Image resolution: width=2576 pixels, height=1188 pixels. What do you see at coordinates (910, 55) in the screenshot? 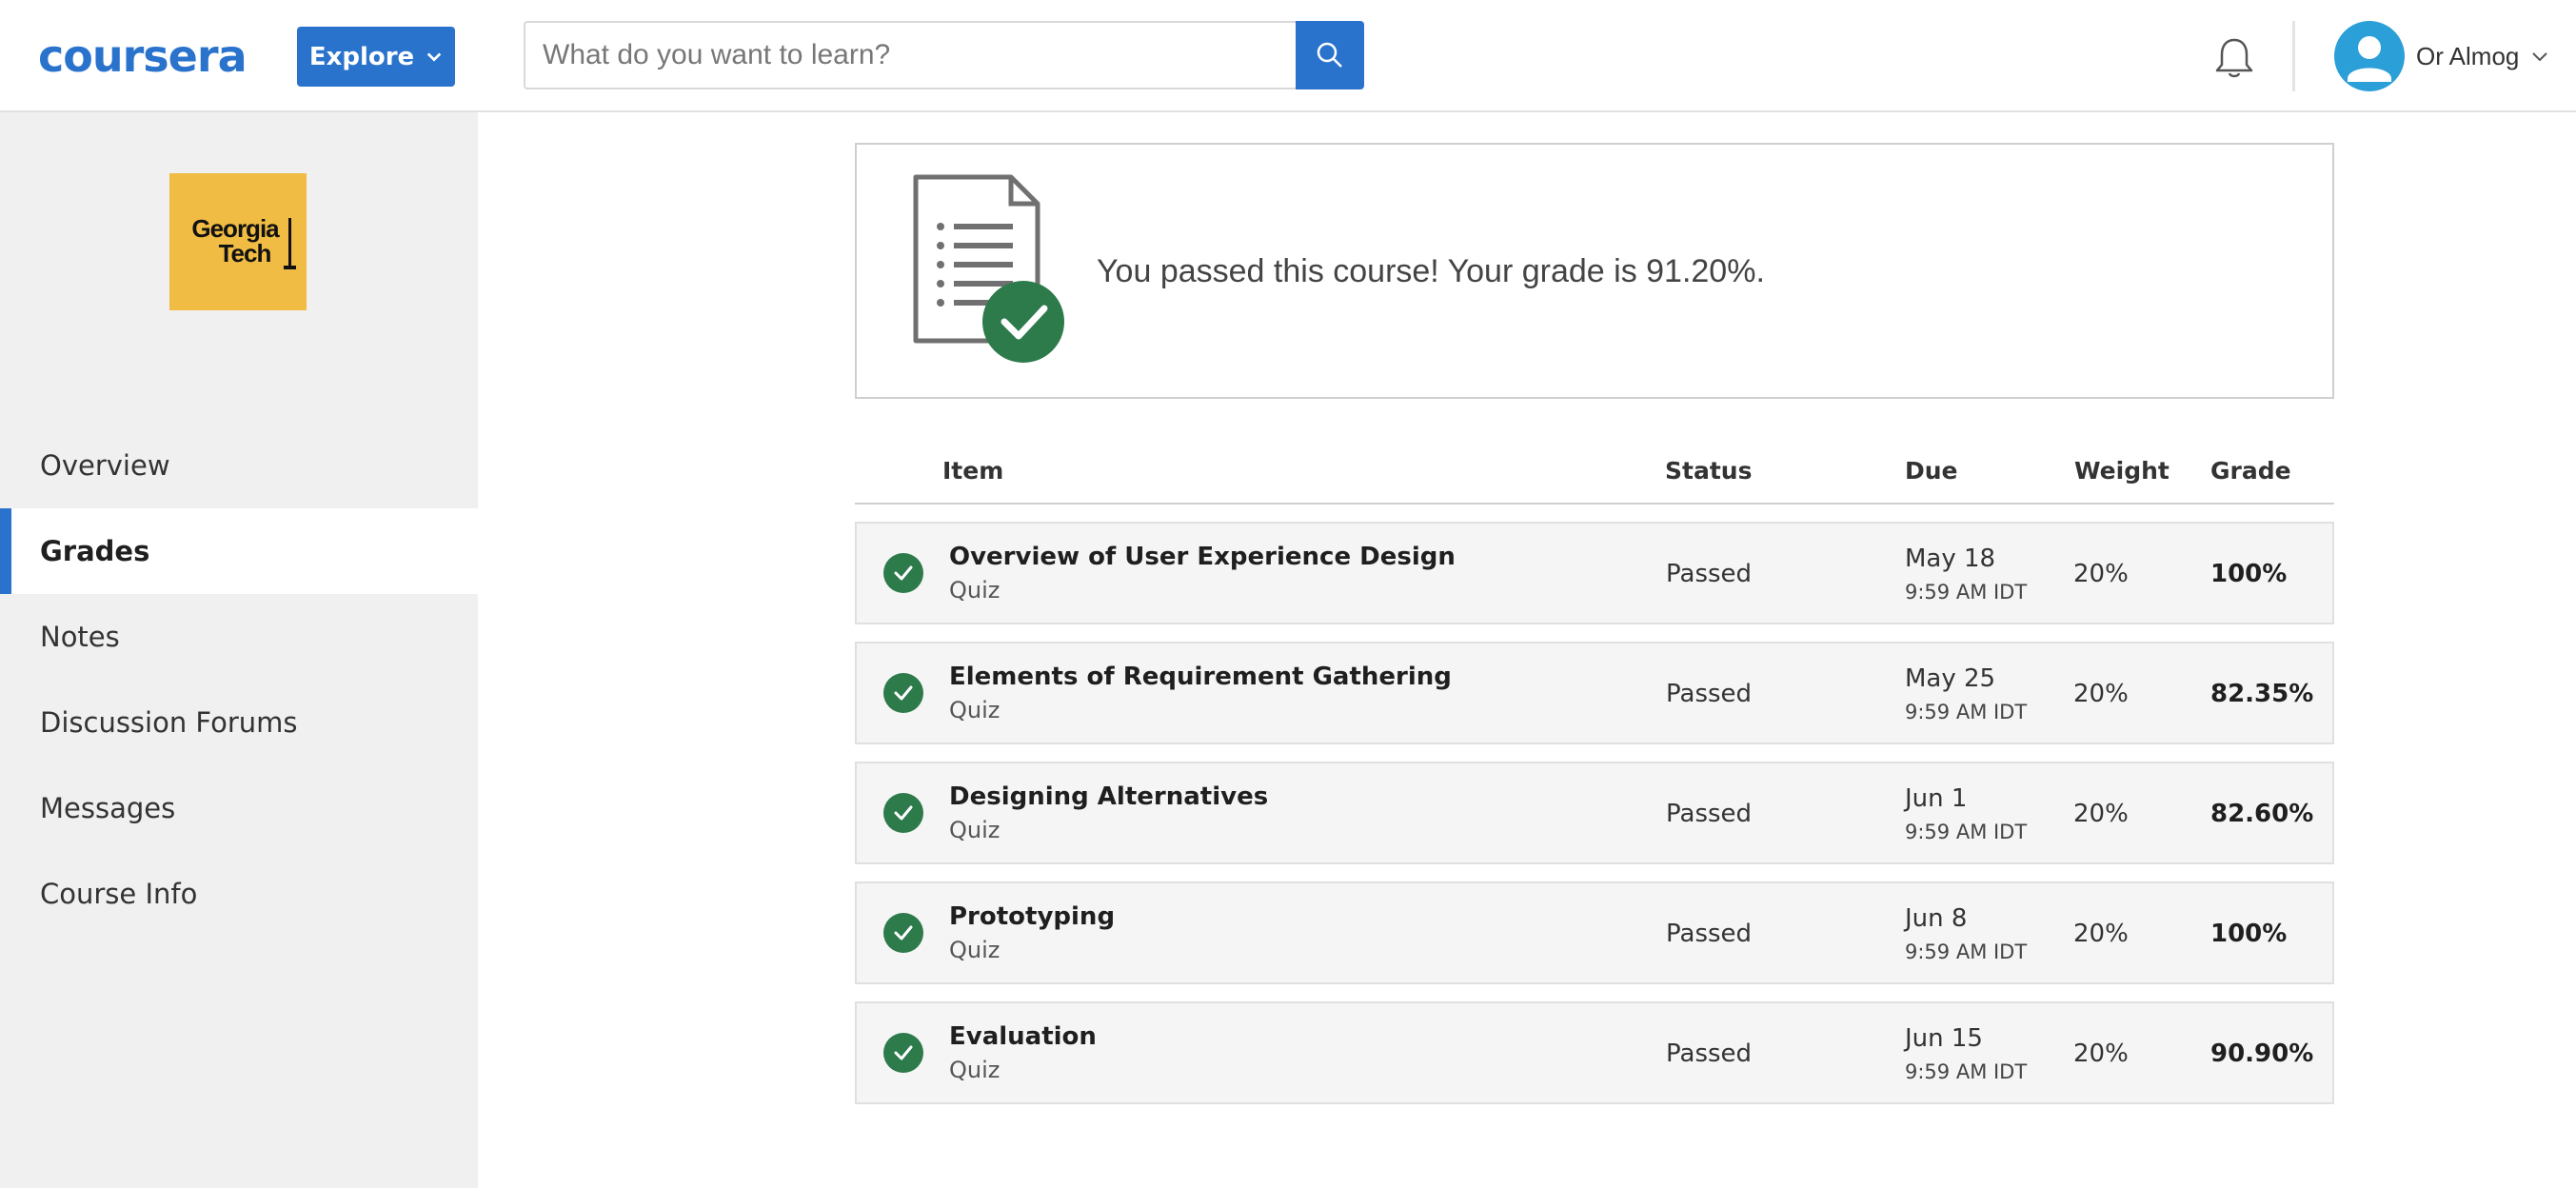
I see `search-input` at bounding box center [910, 55].